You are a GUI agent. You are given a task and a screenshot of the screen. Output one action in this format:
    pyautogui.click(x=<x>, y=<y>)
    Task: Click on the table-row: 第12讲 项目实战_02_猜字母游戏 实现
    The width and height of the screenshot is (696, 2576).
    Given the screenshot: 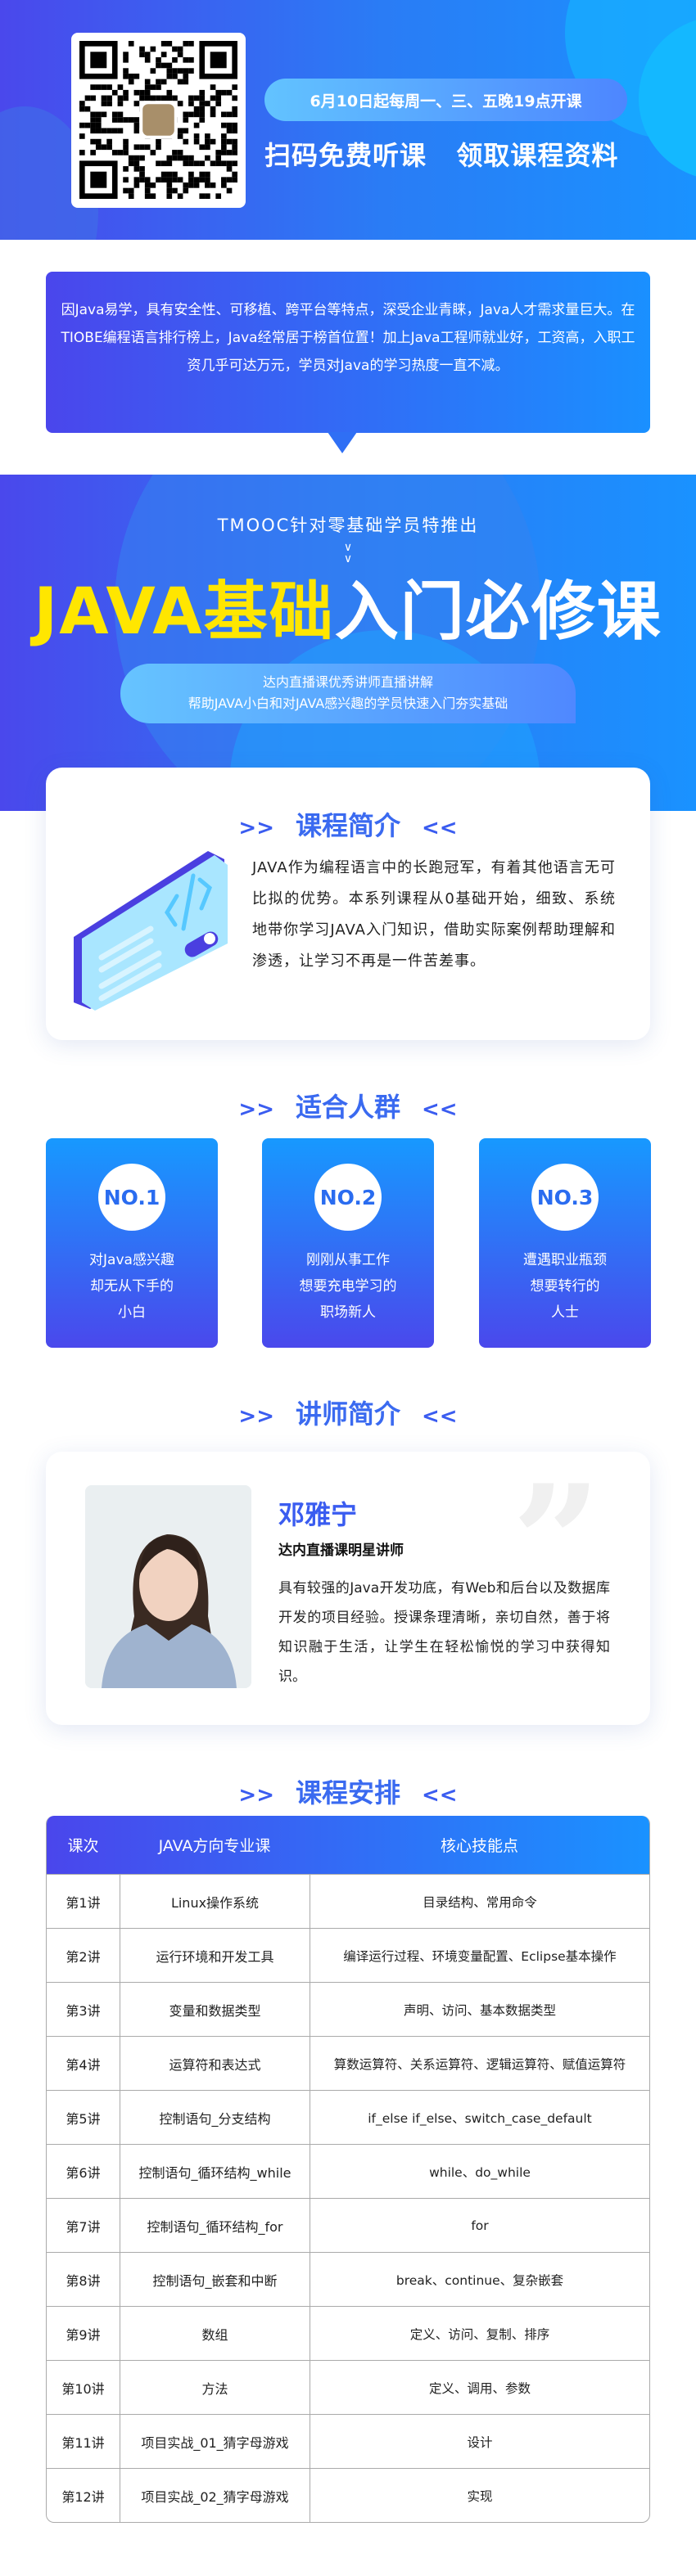 What is the action you would take?
    pyautogui.click(x=348, y=2495)
    